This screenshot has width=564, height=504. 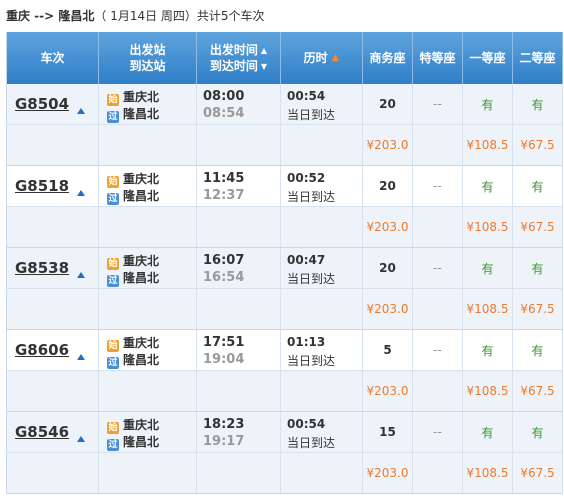 I want to click on header-times: 出发时间 ▲ 到达时间 ▼, so click(x=239, y=58).